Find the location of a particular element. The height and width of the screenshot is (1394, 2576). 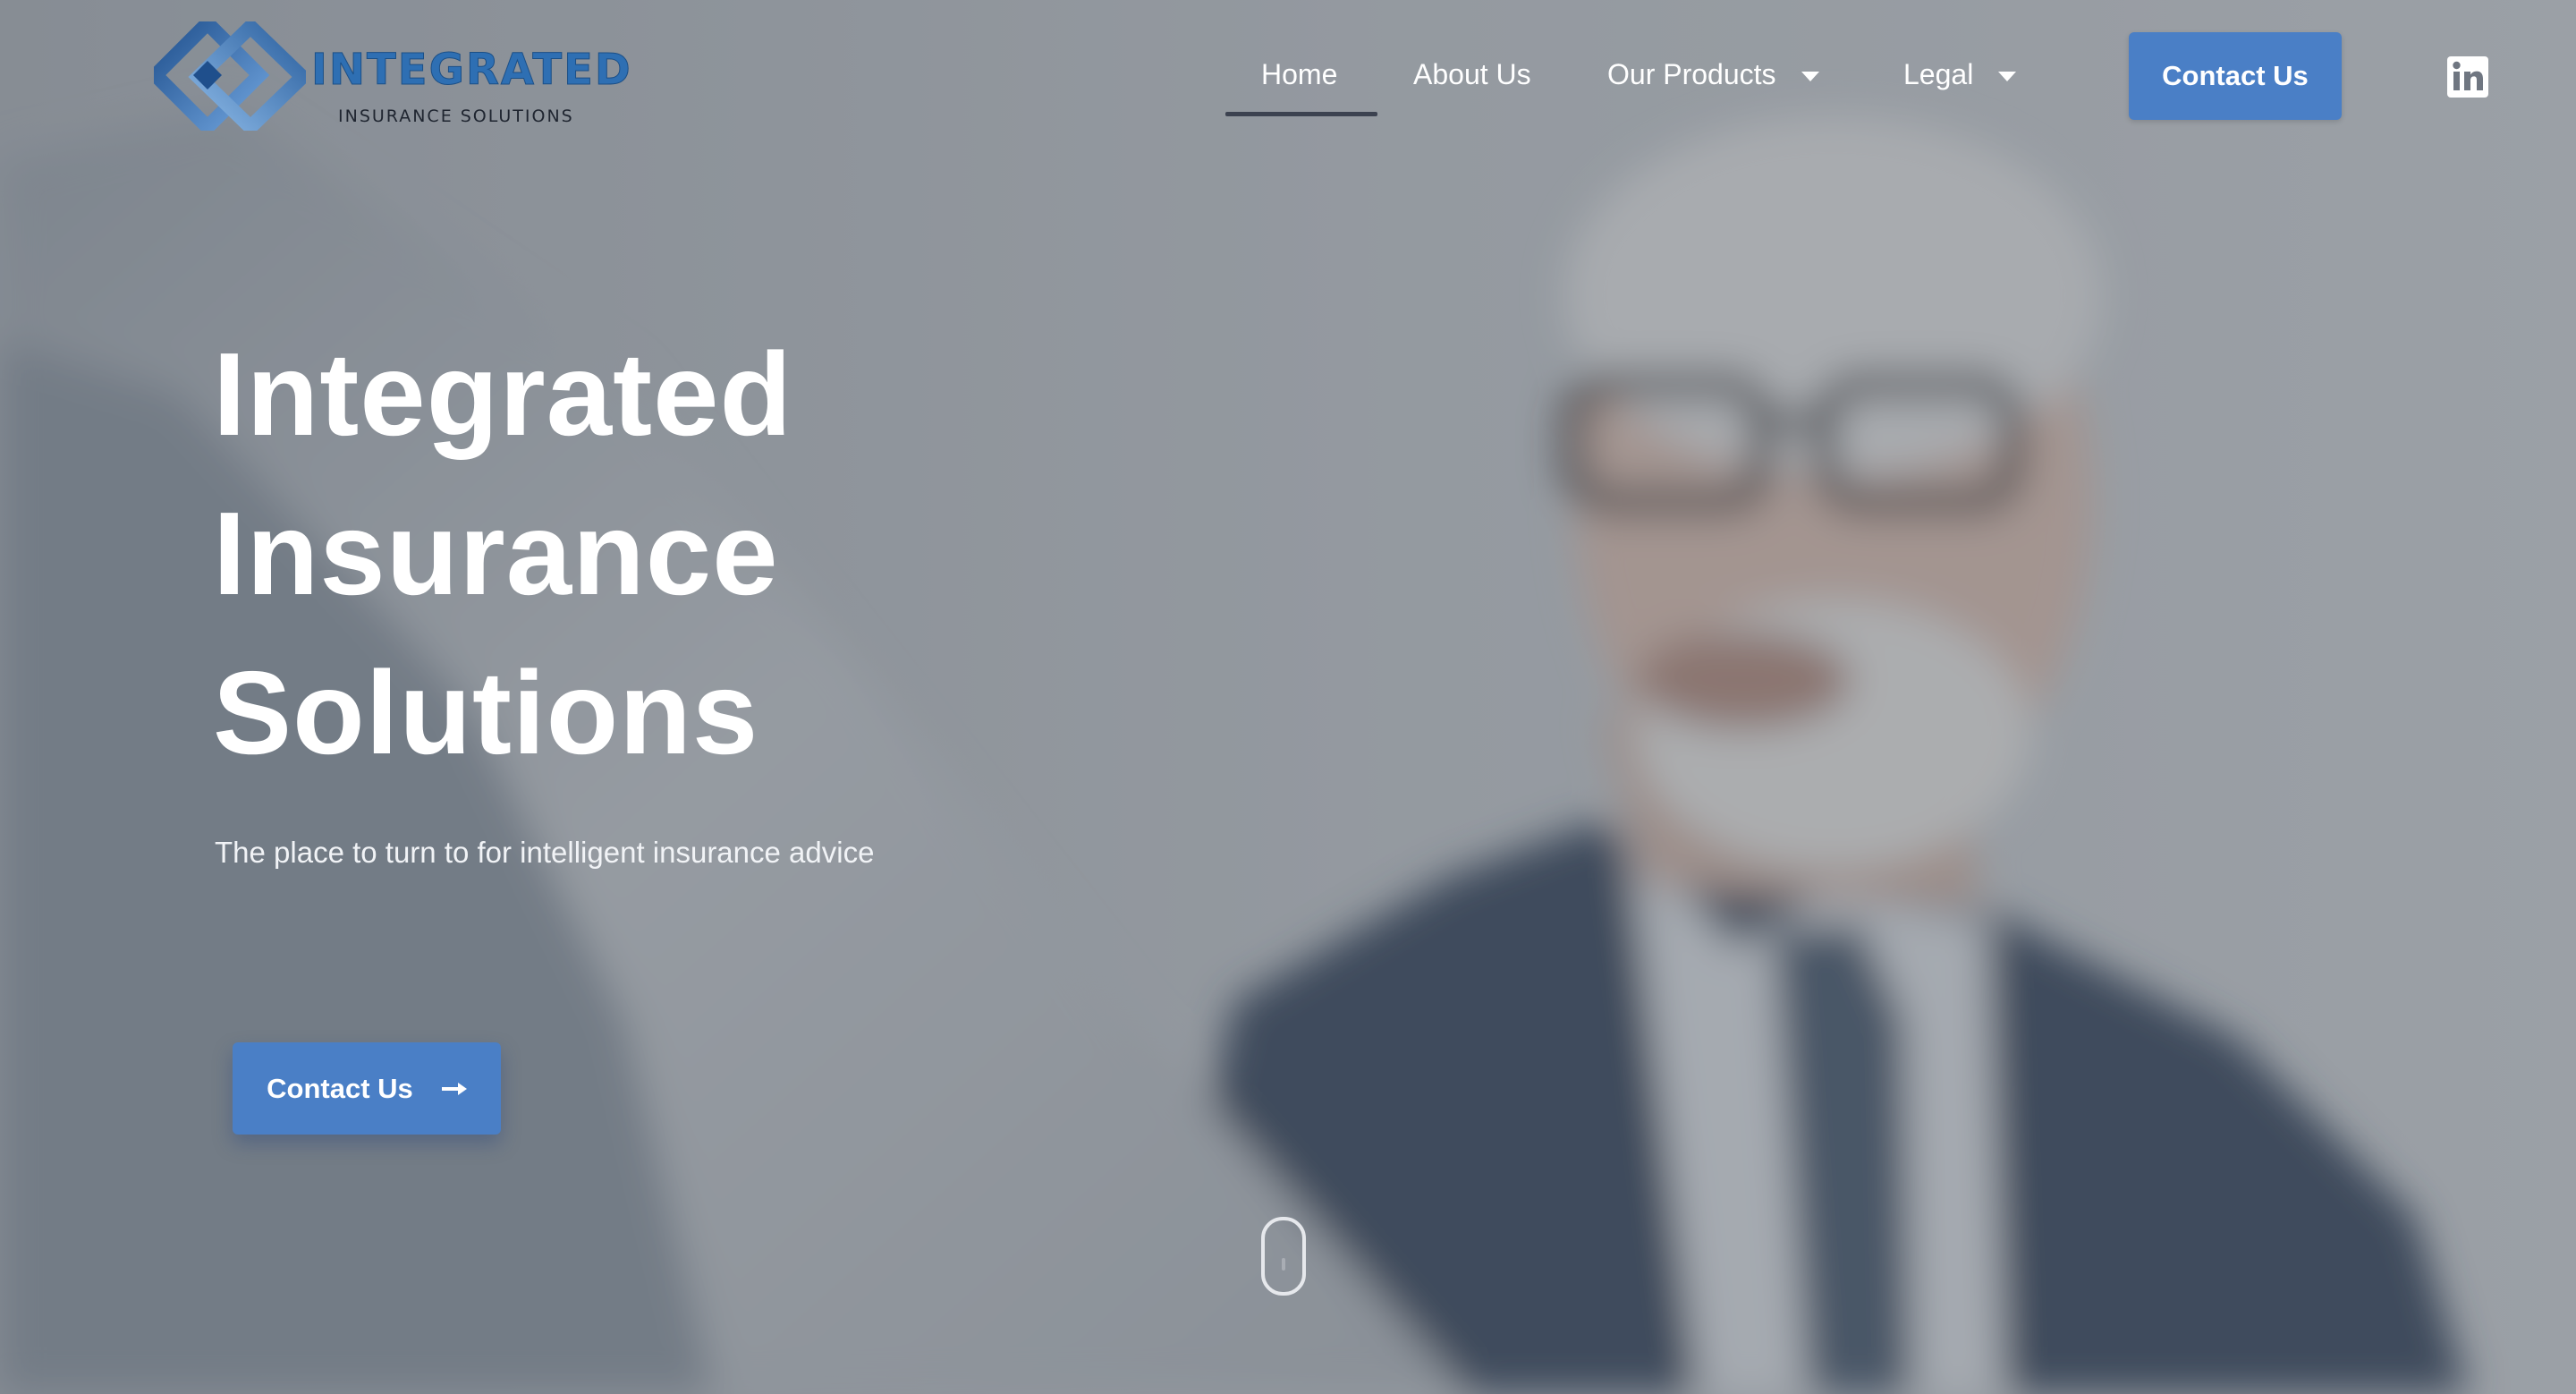

hero-title: Integrated Insurance Solutions is located at coordinates (660, 554).